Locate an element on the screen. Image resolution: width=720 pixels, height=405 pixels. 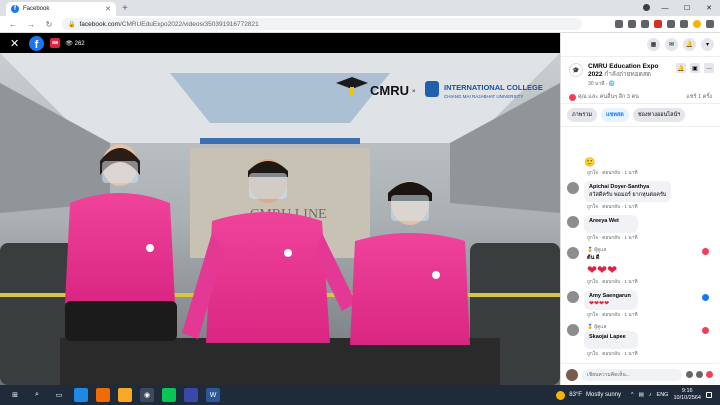
comment-reaction-icon is located at coordinates (705, 251).